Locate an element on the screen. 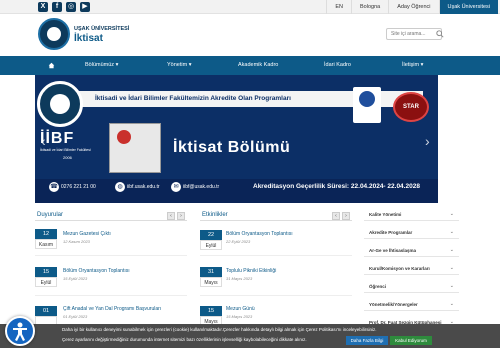 The width and height of the screenshot is (500, 348). event-date: 22 Eylül 2023 is located at coordinates (238, 241).